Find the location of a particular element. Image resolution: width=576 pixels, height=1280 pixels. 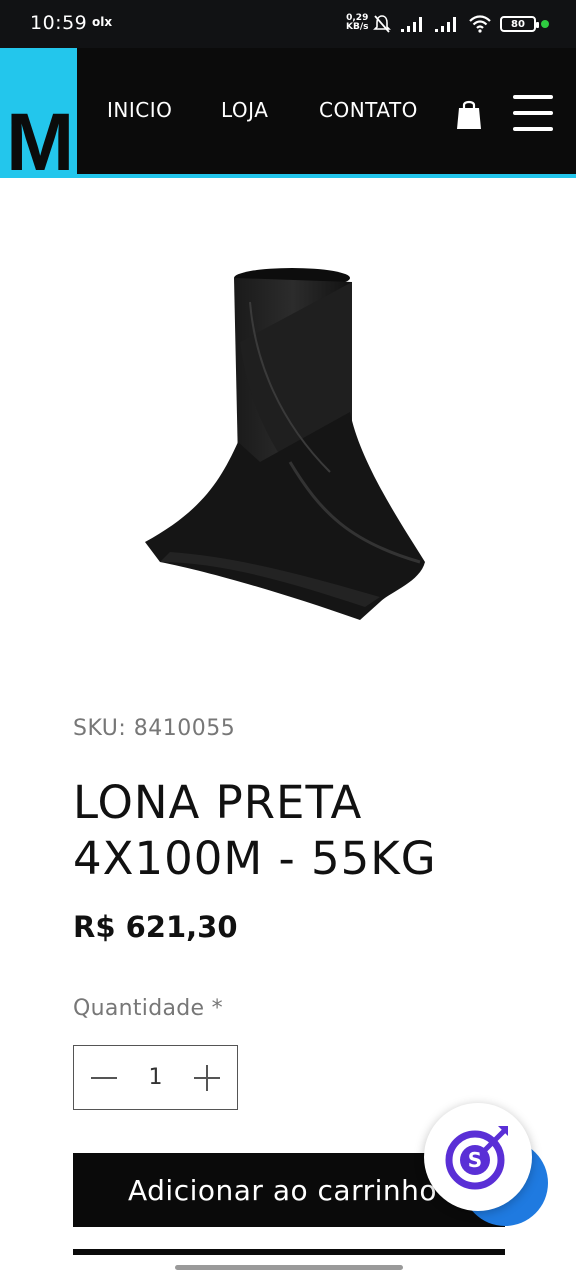

network-speed: 0,29 KB/s is located at coordinates (357, 23).